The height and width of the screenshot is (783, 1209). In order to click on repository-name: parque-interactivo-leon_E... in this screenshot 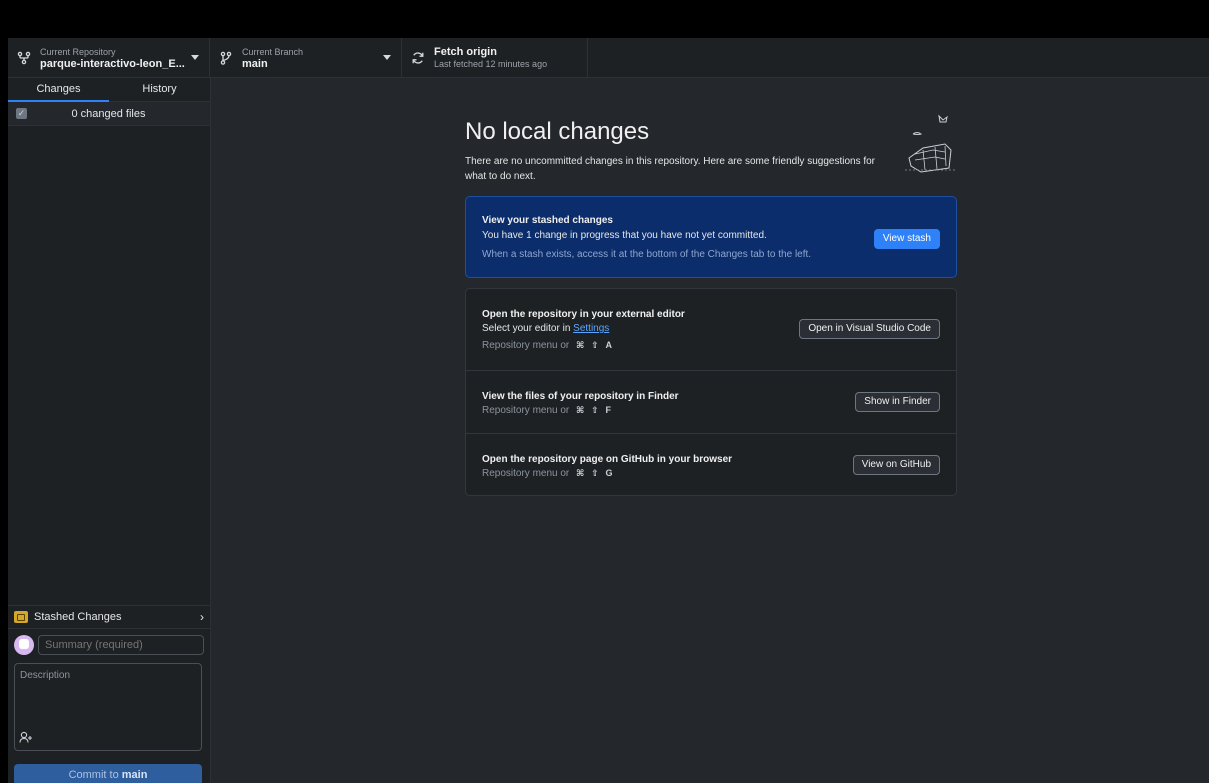, I will do `click(112, 64)`.